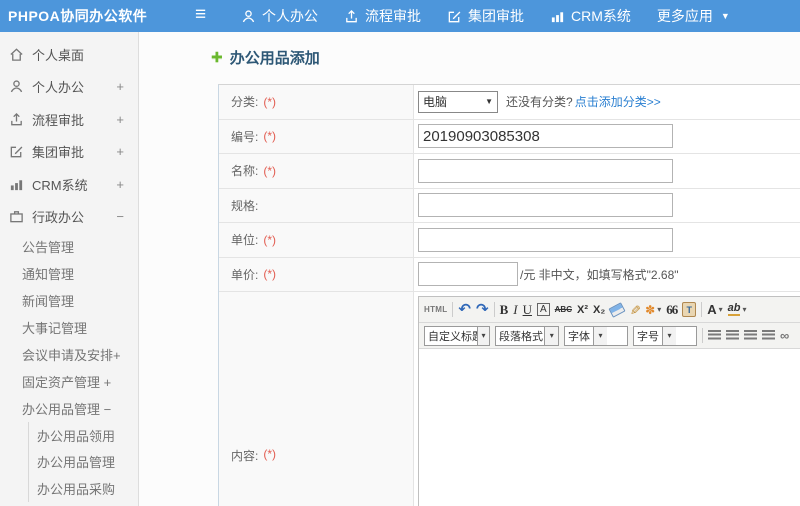 Image resolution: width=800 pixels, height=506 pixels. Describe the element at coordinates (635, 309) in the screenshot. I see `format-painter-button: ✎` at that location.